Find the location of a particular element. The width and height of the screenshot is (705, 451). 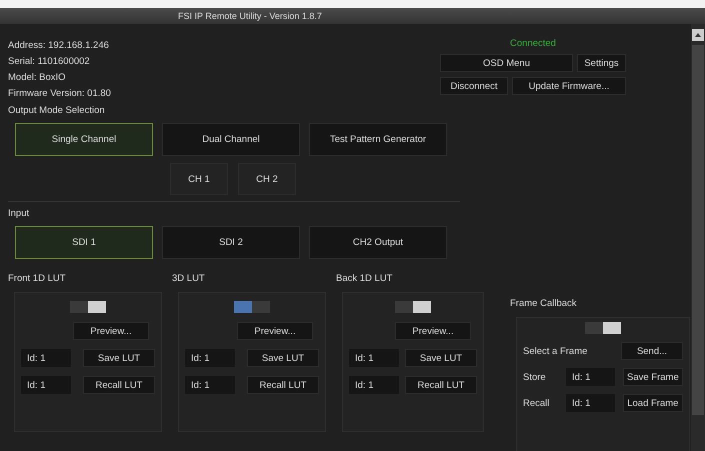

device-info: Address: 192.168.1.246 is located at coordinates (59, 45).